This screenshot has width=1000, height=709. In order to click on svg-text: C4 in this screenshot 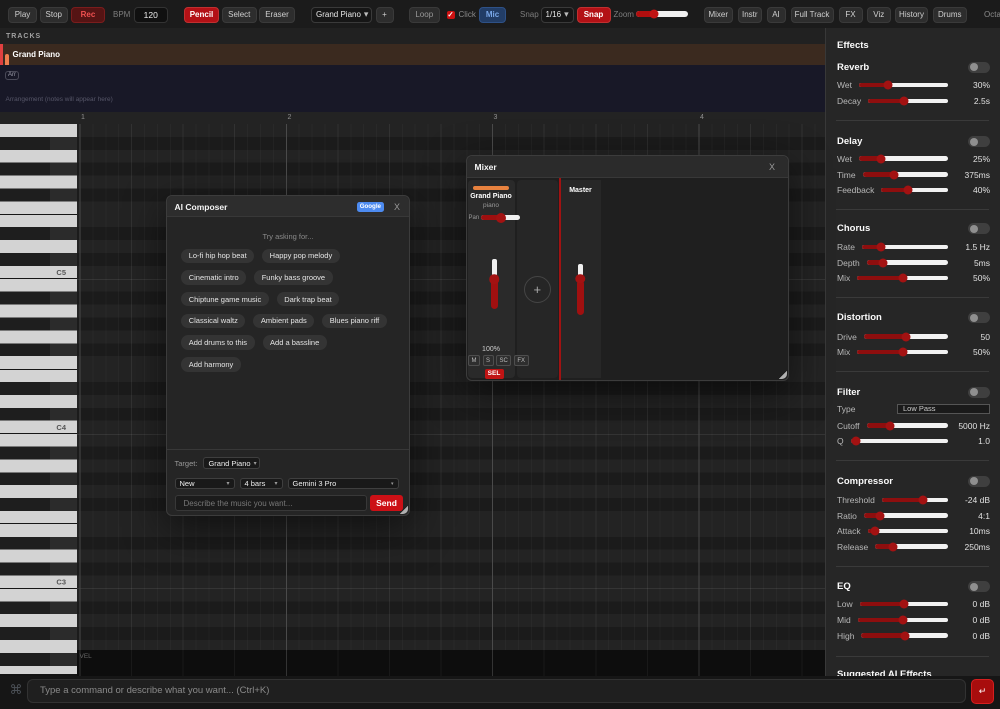, I will do `click(61, 427)`.